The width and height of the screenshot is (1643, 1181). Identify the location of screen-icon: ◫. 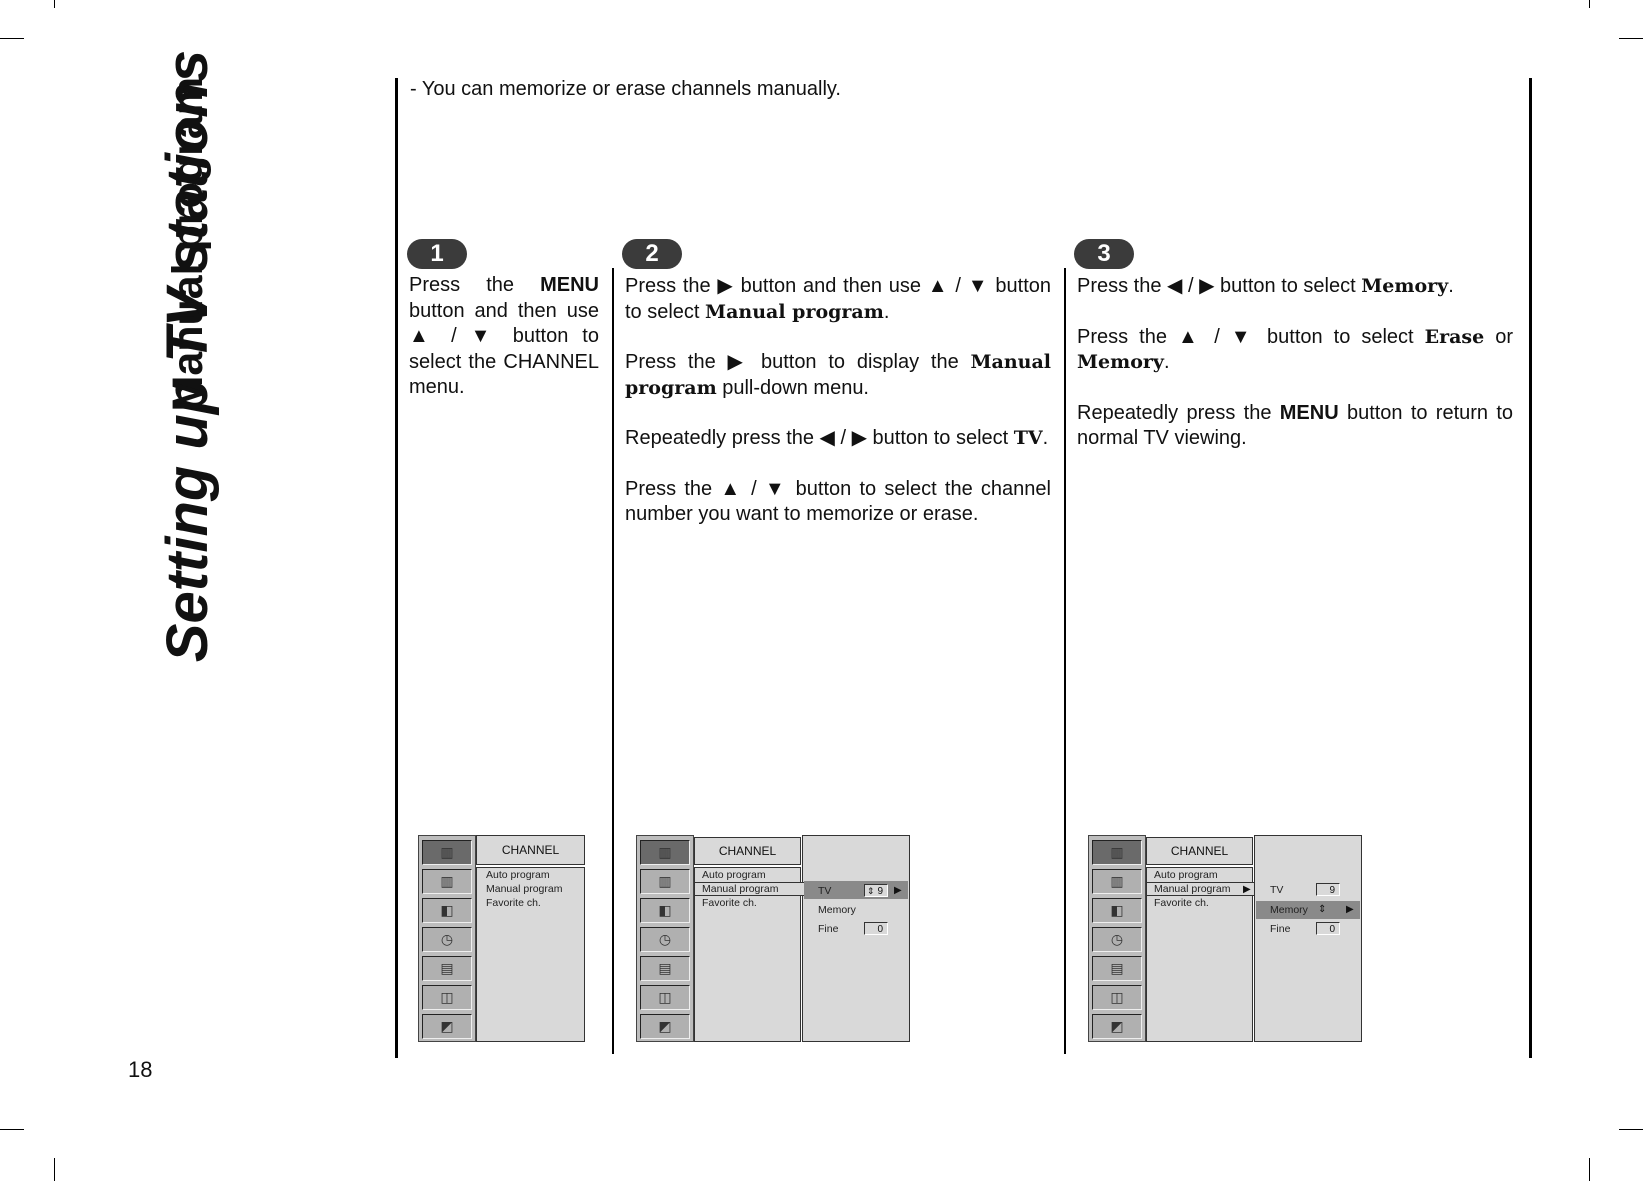
(447, 997).